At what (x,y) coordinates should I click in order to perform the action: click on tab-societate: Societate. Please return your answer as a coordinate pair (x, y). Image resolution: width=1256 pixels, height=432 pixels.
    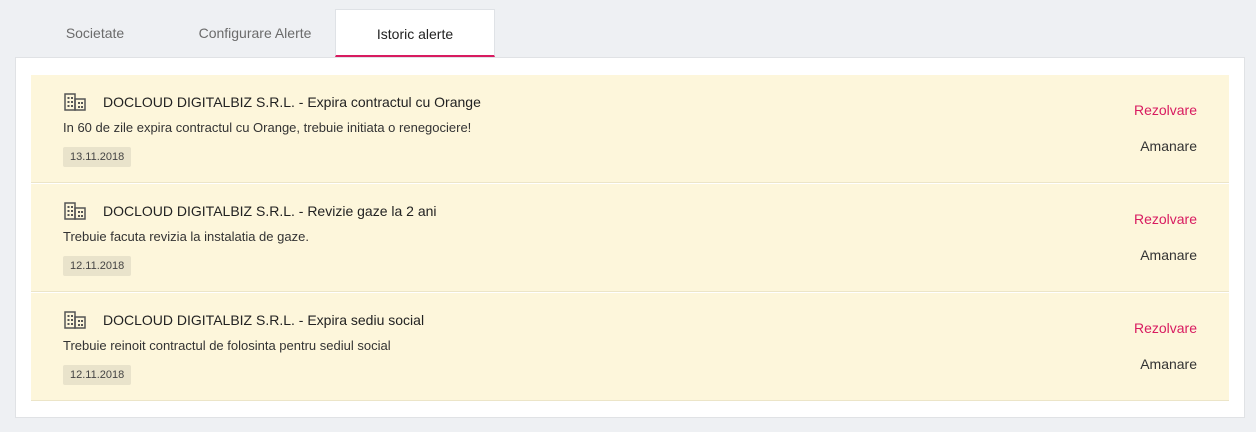
    Looking at the image, I should click on (95, 33).